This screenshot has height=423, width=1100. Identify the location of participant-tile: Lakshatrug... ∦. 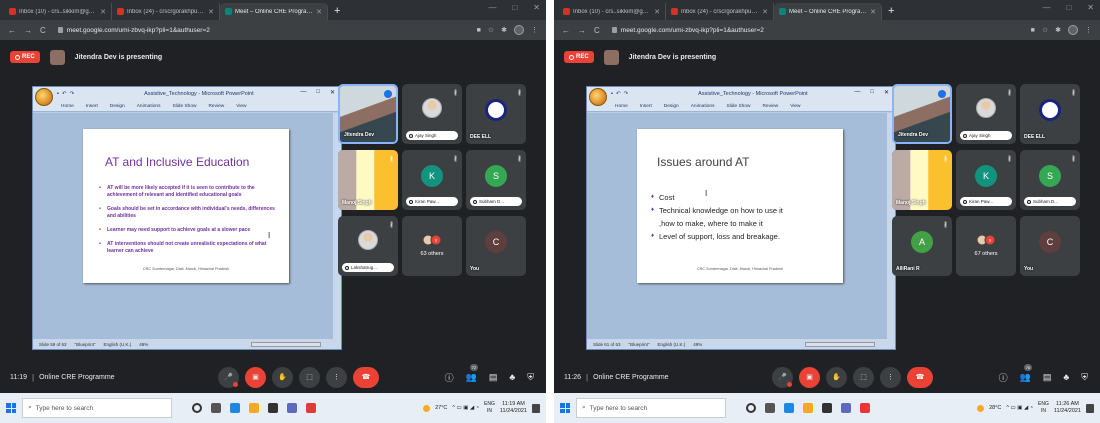
(368, 246).